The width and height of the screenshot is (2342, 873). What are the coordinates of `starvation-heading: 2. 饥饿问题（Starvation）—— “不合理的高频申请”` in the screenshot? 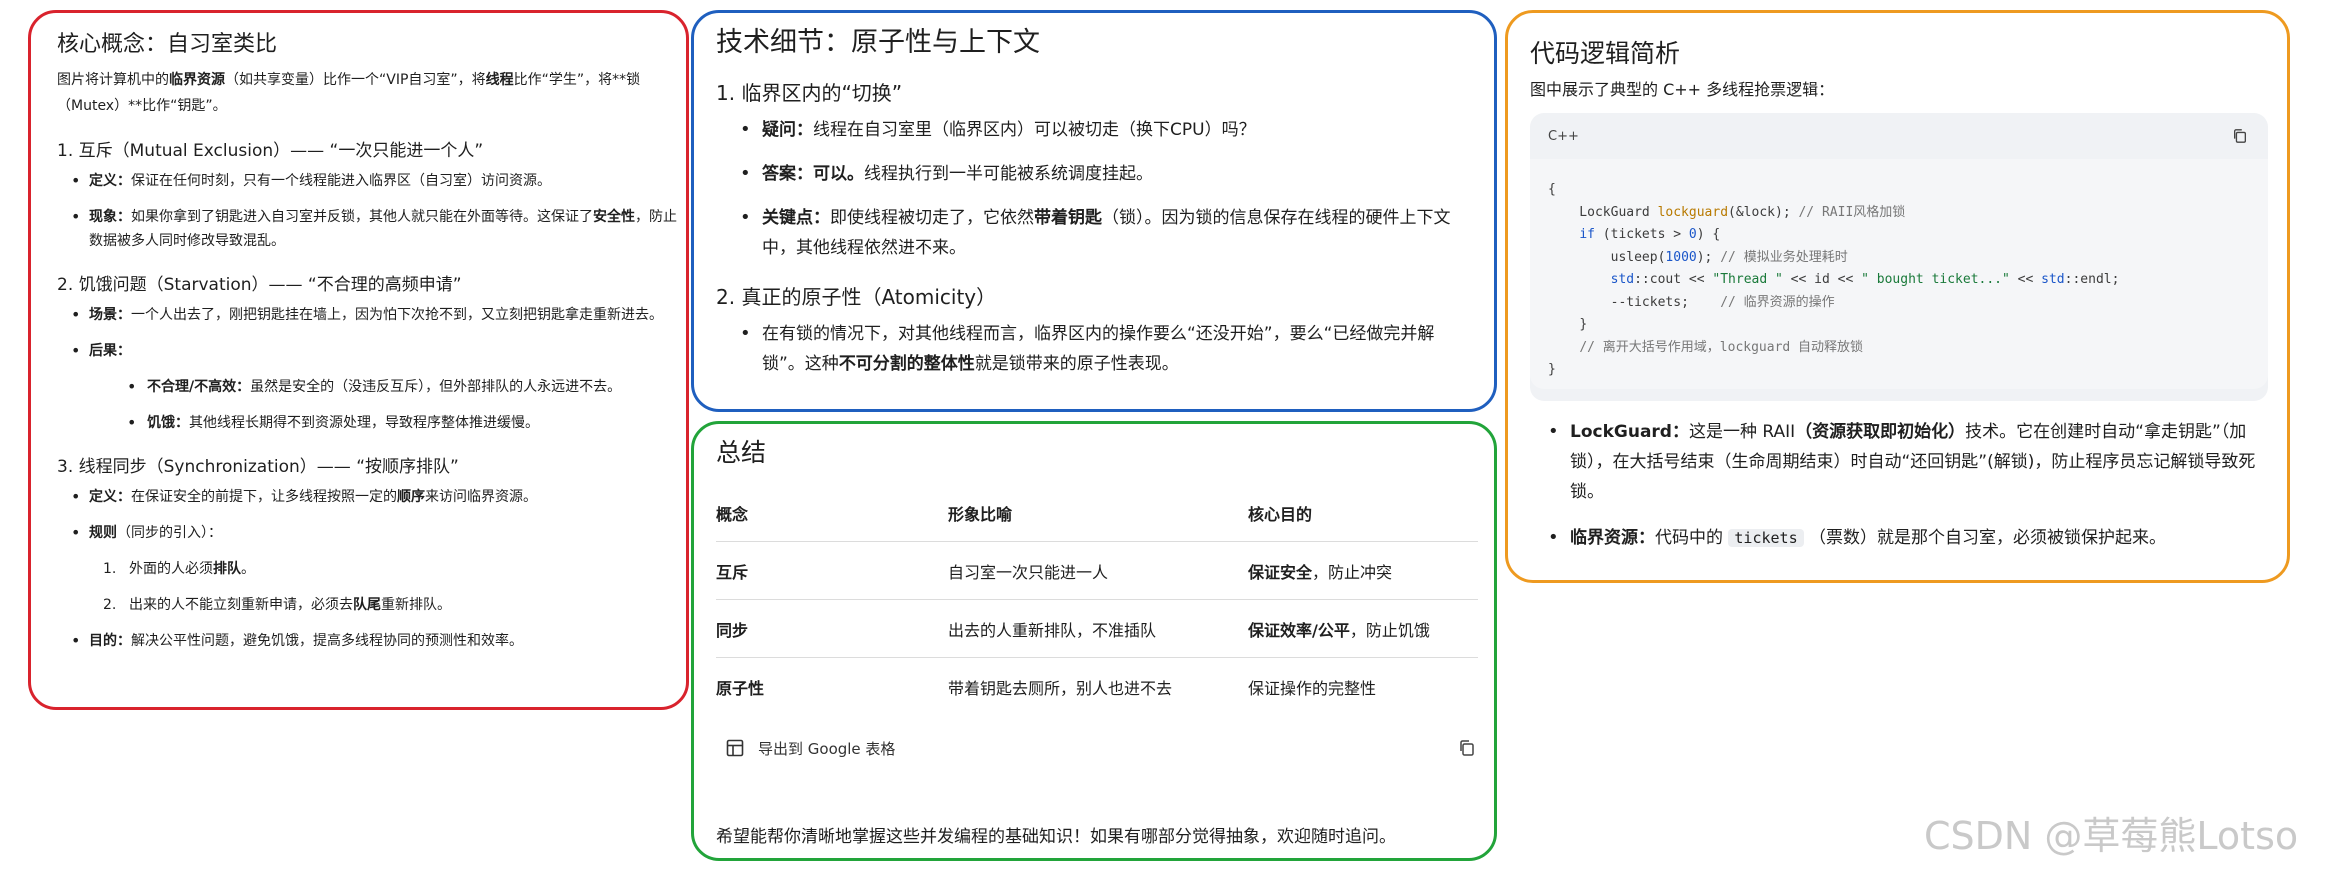 It's located at (259, 285).